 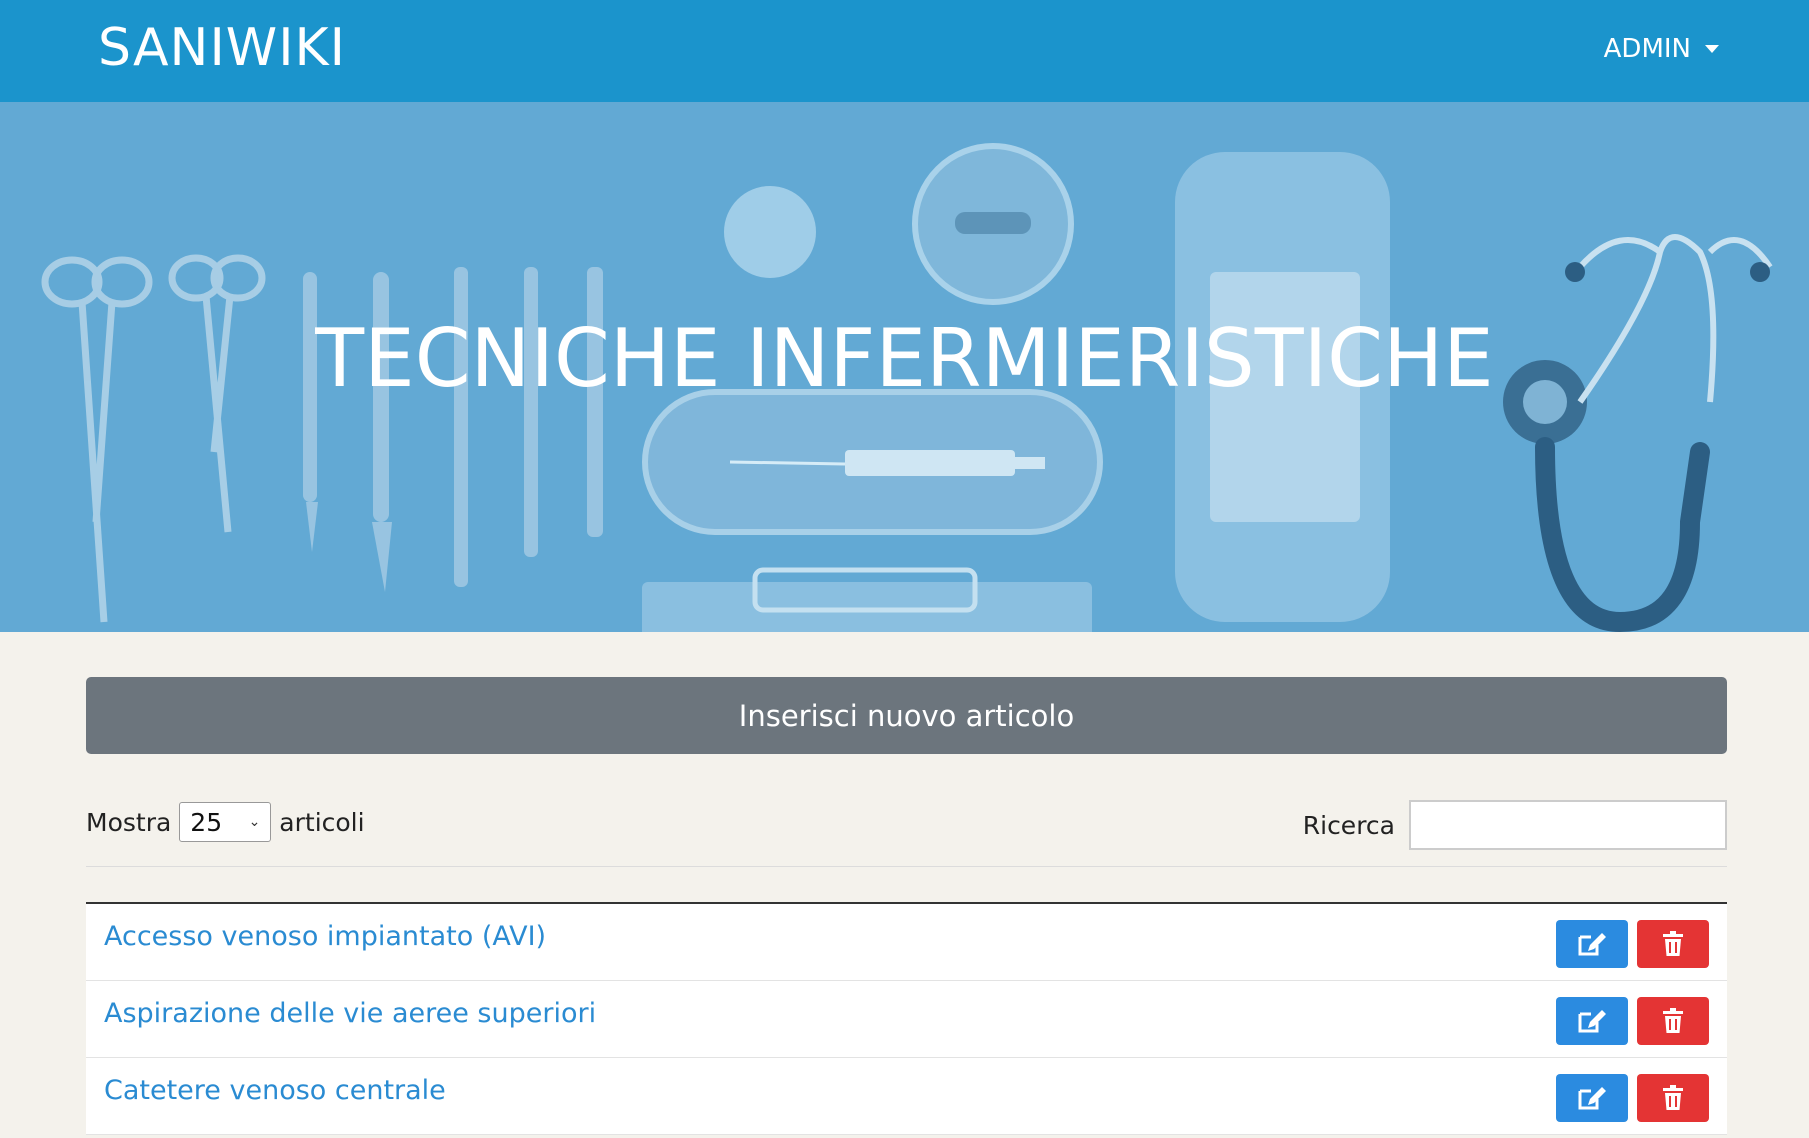 What do you see at coordinates (906, 942) in the screenshot?
I see `table-row: Accesso venoso impiantato (AVI)` at bounding box center [906, 942].